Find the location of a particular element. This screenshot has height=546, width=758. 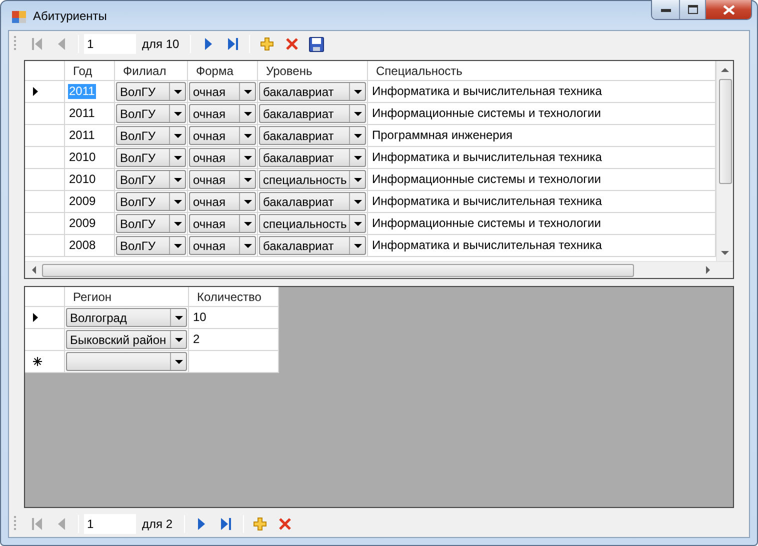

dropdown-cell: Быковский район is located at coordinates (127, 340).